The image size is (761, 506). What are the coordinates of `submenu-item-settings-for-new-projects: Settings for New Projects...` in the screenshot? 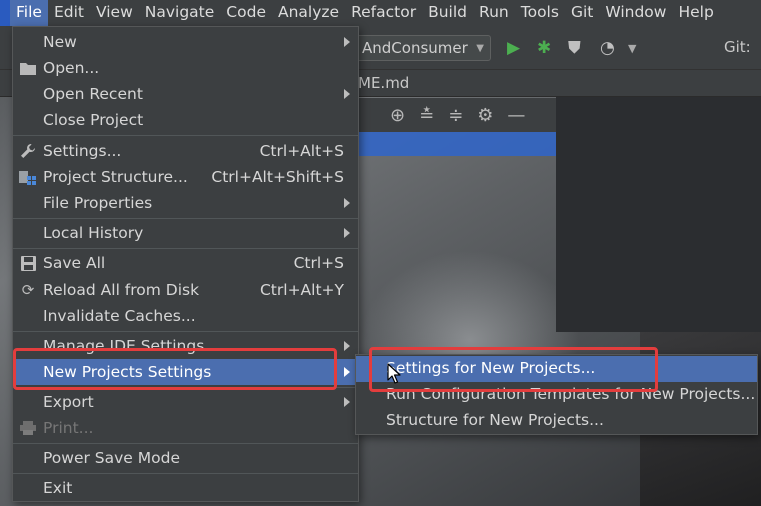 It's located at (556, 369).